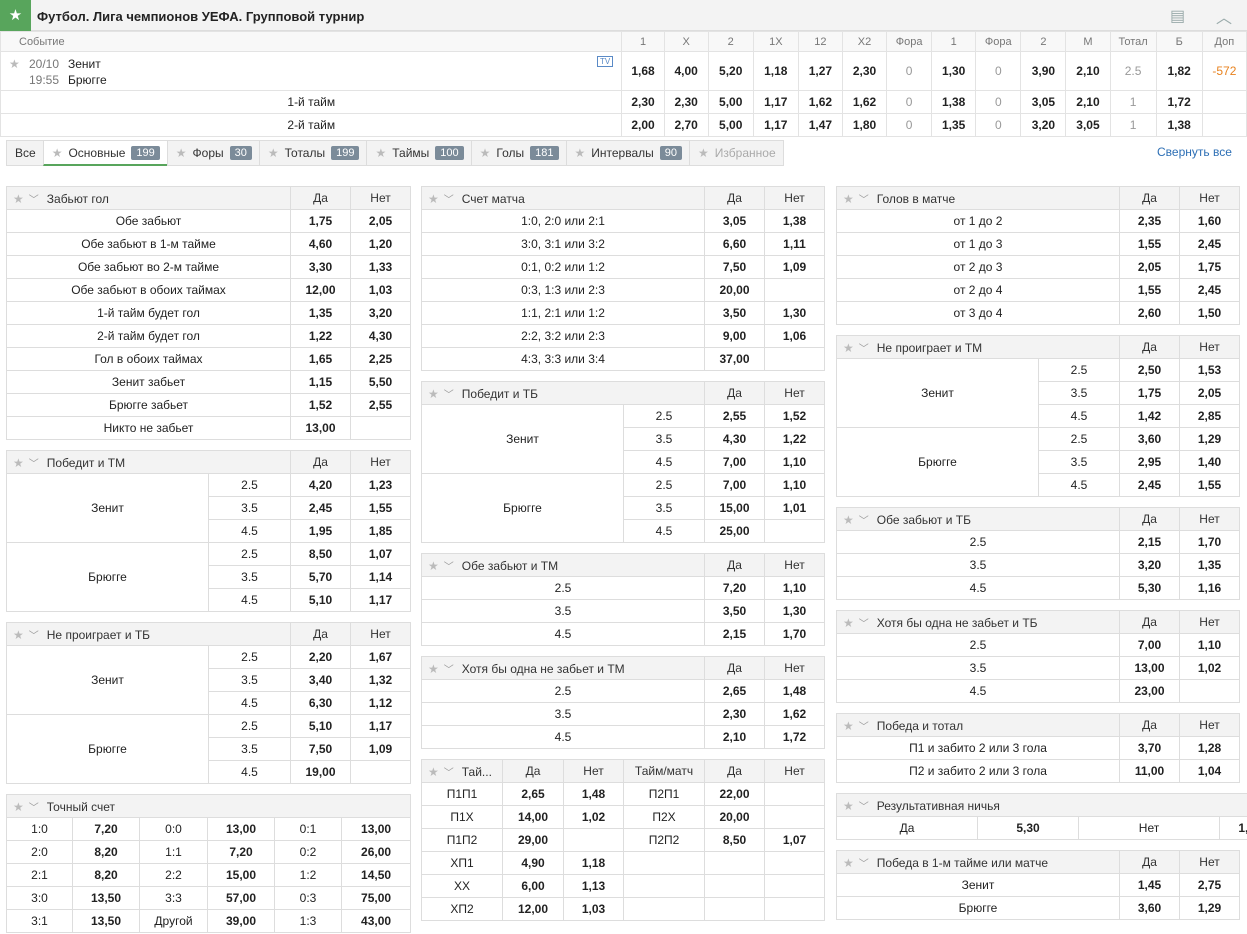 This screenshot has height=934, width=1247. I want to click on odds-yes: 2,30, so click(734, 714).